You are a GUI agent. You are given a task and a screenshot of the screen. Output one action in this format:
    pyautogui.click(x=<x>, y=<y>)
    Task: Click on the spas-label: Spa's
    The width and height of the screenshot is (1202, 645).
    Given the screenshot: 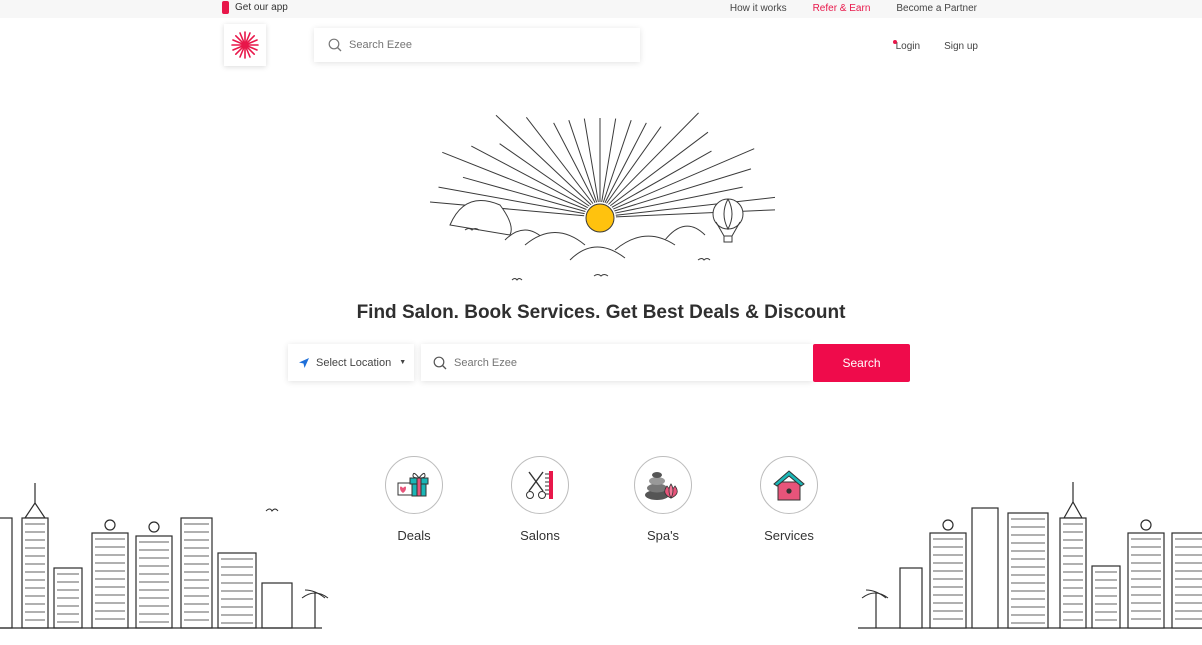 What is the action you would take?
    pyautogui.click(x=663, y=535)
    